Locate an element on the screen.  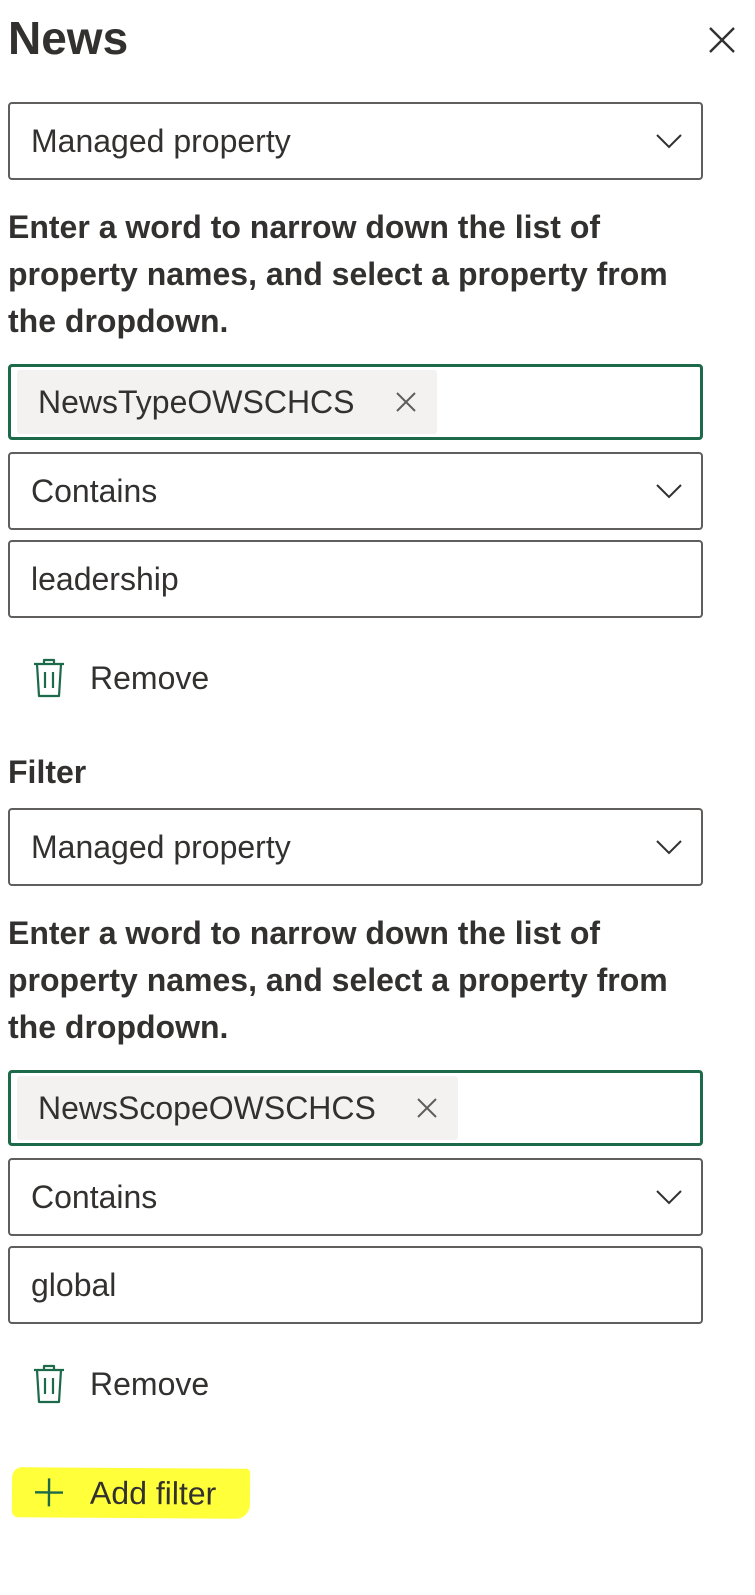
property-chip-label: NewsScopeOWSCHCS is located at coordinates (207, 1107).